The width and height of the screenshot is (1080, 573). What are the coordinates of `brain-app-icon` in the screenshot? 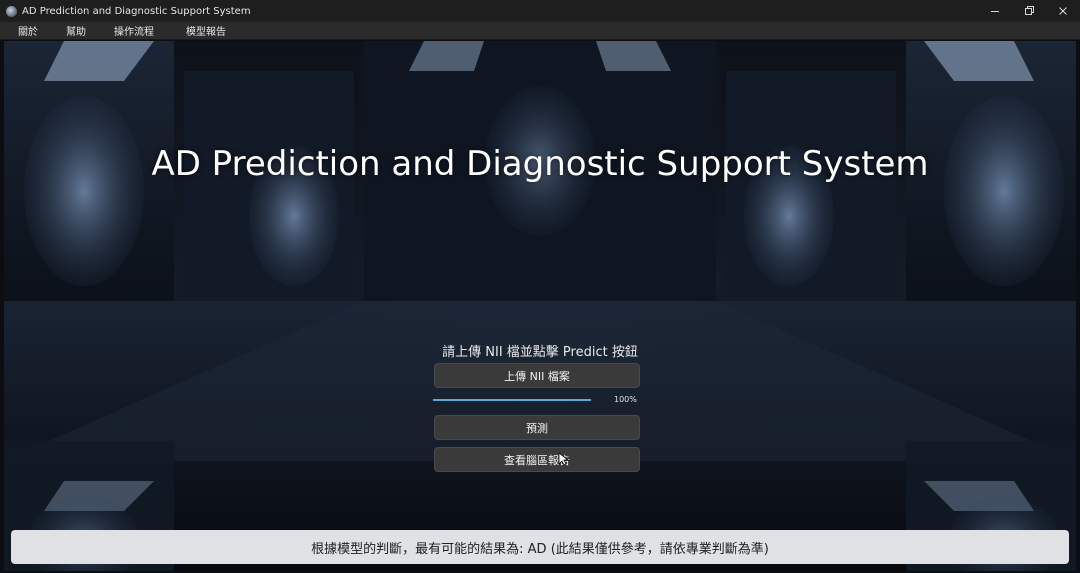 It's located at (11, 11).